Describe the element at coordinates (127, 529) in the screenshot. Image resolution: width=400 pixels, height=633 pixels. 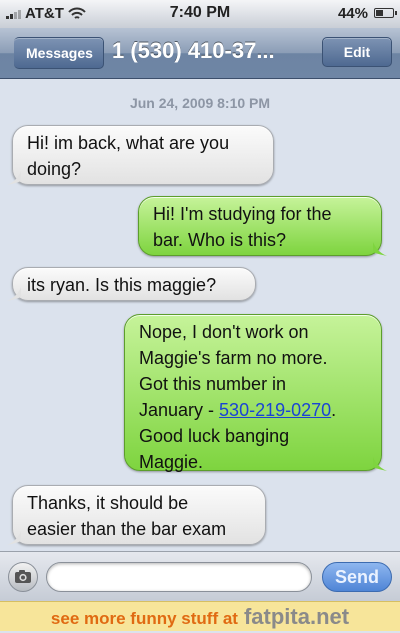
I see `message-line: easier than the bar exam` at that location.